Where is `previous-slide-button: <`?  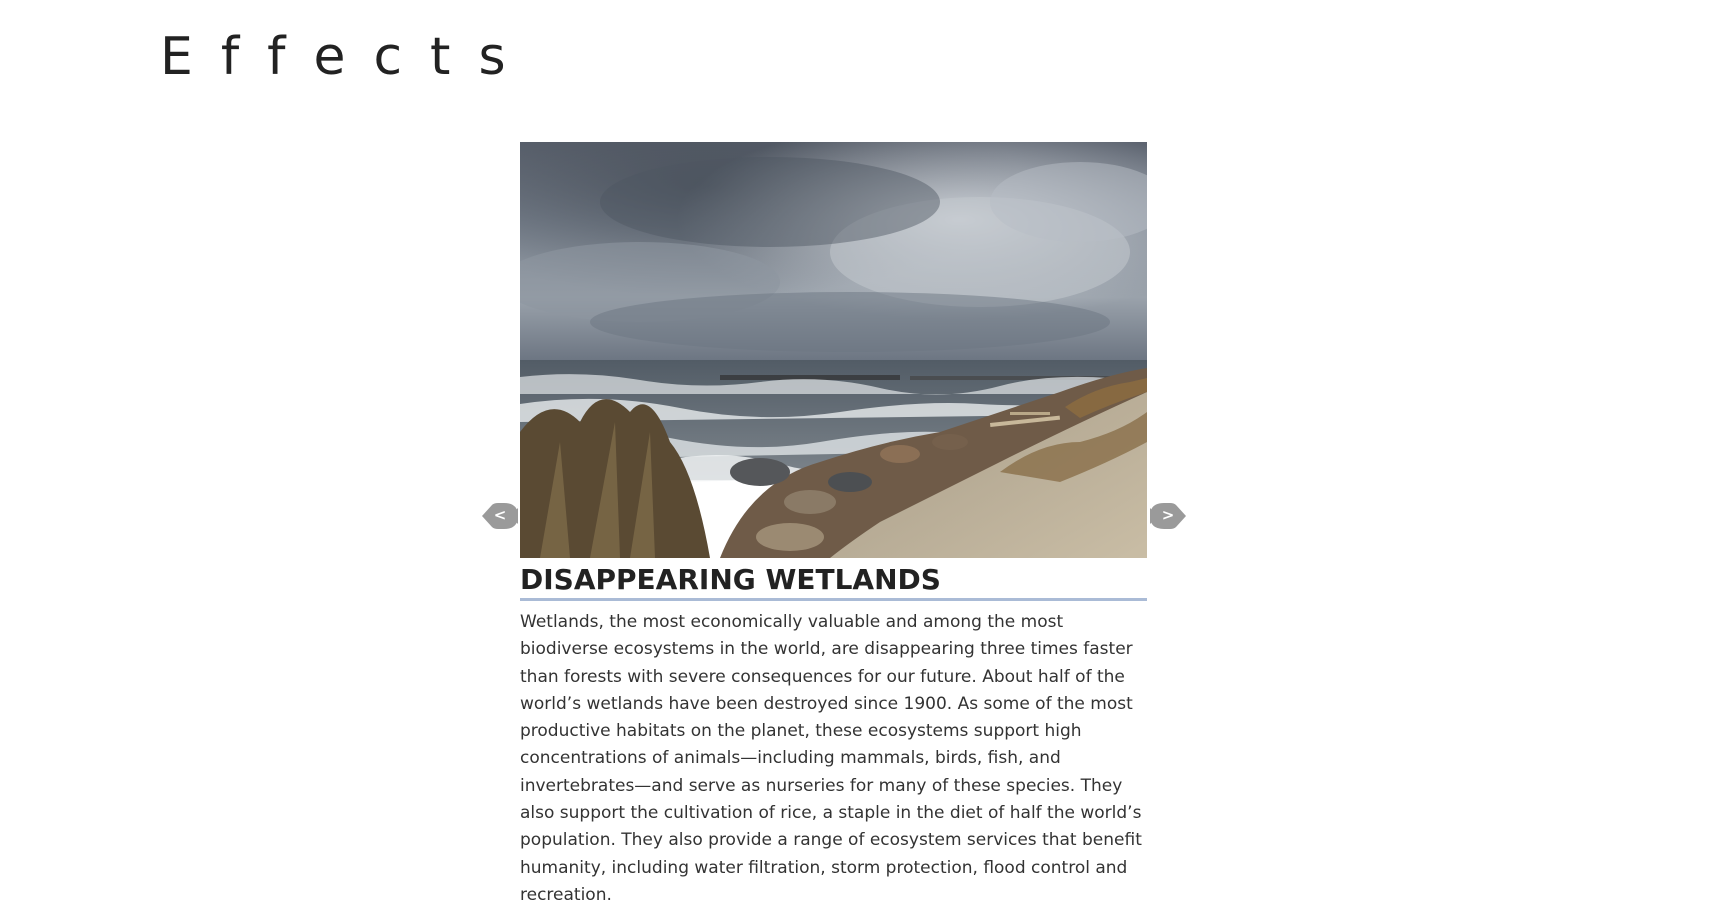 previous-slide-button: < is located at coordinates (500, 516).